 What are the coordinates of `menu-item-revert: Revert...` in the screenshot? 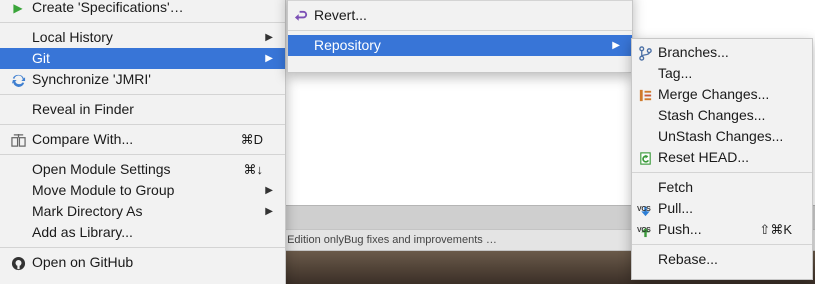 It's located at (460, 15).